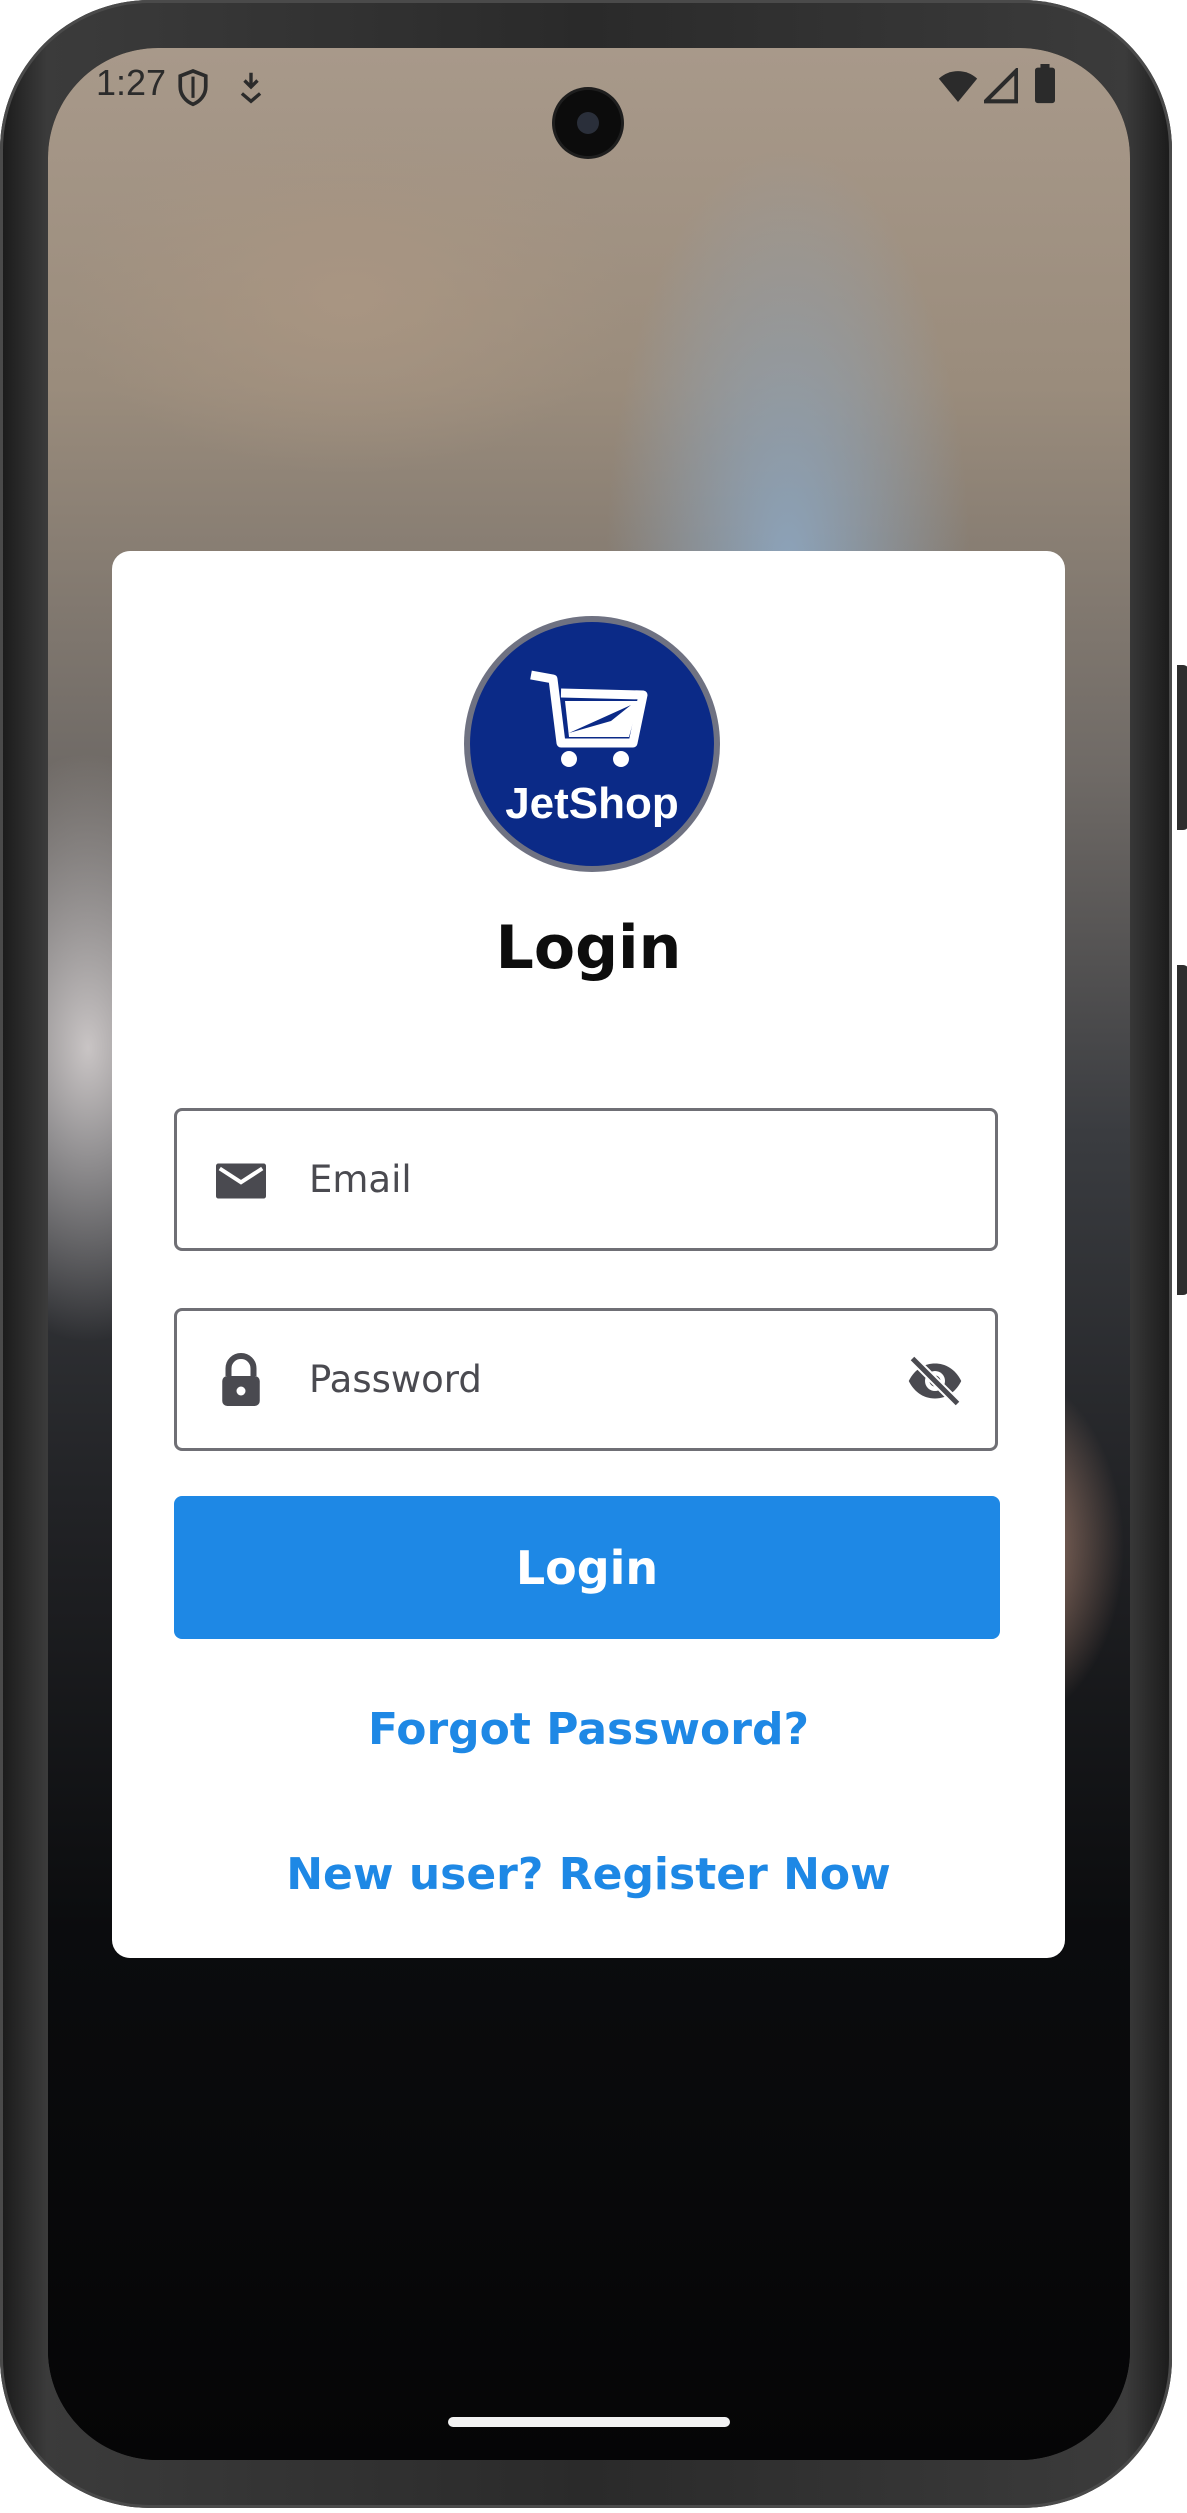  What do you see at coordinates (1182, 1130) in the screenshot?
I see `volume-button` at bounding box center [1182, 1130].